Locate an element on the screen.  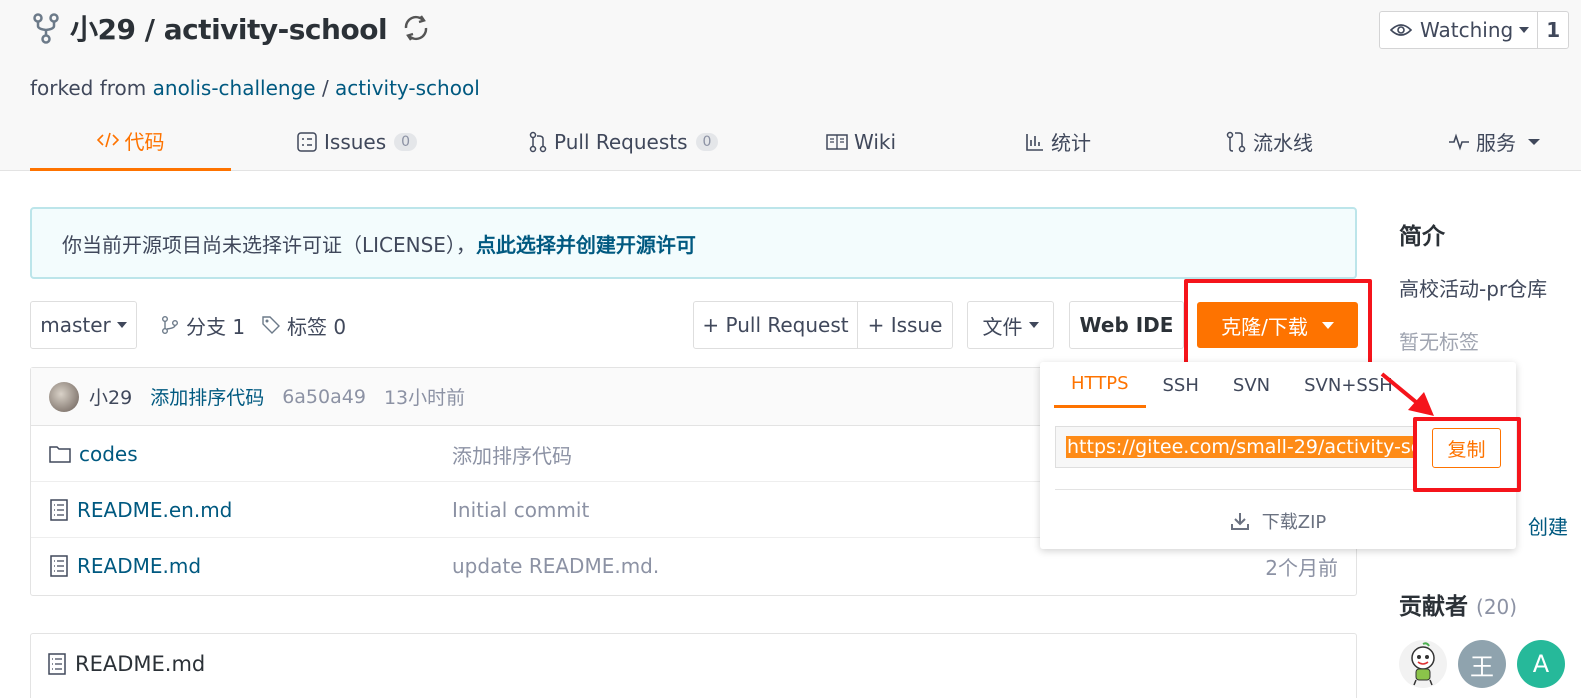
tab-label: 流水线 is located at coordinates (1283, 143).